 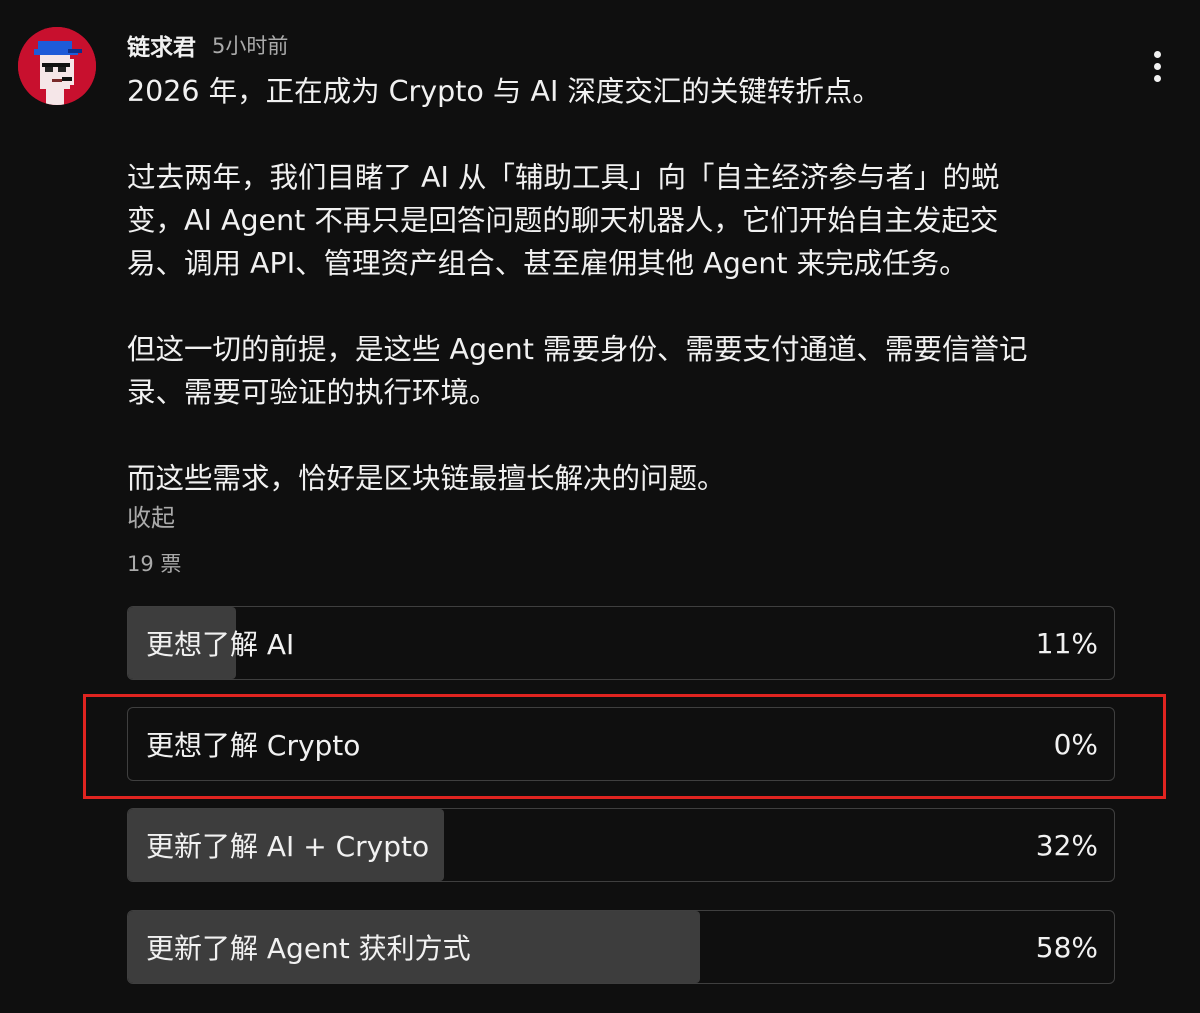 What do you see at coordinates (621, 845) in the screenshot?
I see `poll-option-ai-crypto: 更新了解 AI + Crypto 32%` at bounding box center [621, 845].